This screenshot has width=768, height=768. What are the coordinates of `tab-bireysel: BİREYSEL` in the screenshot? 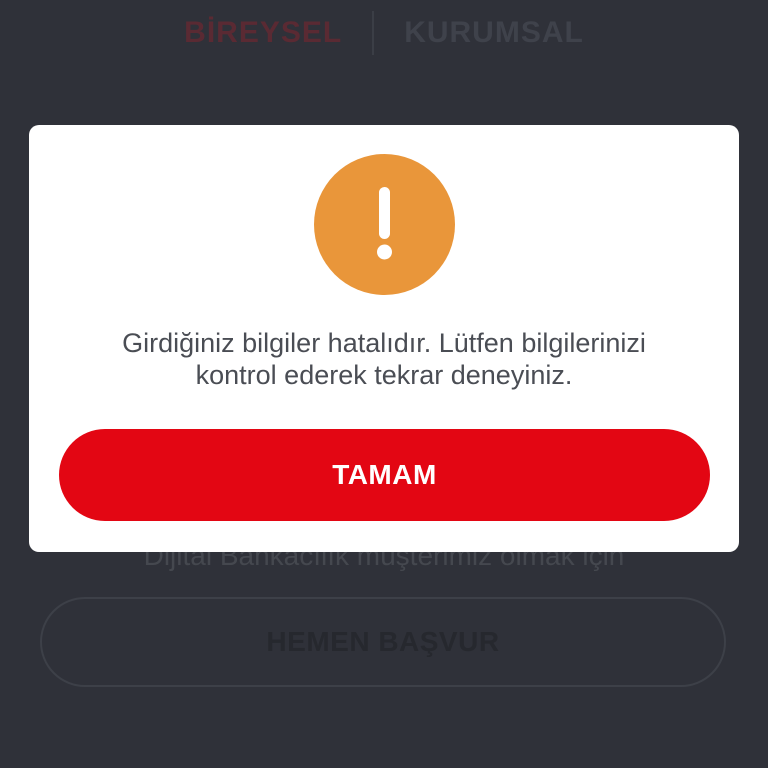 It's located at (263, 33).